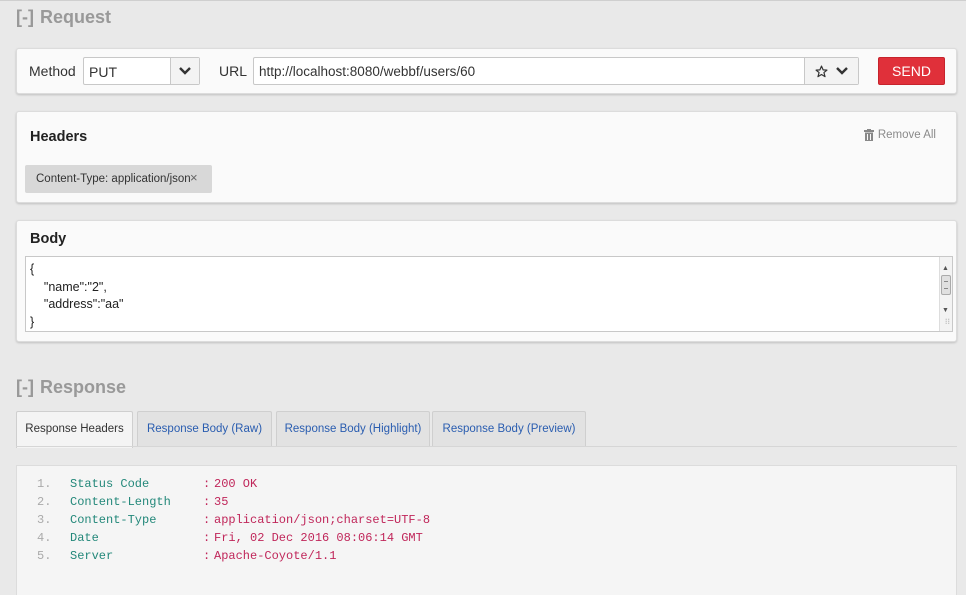  I want to click on header-key: Date, so click(84, 538).